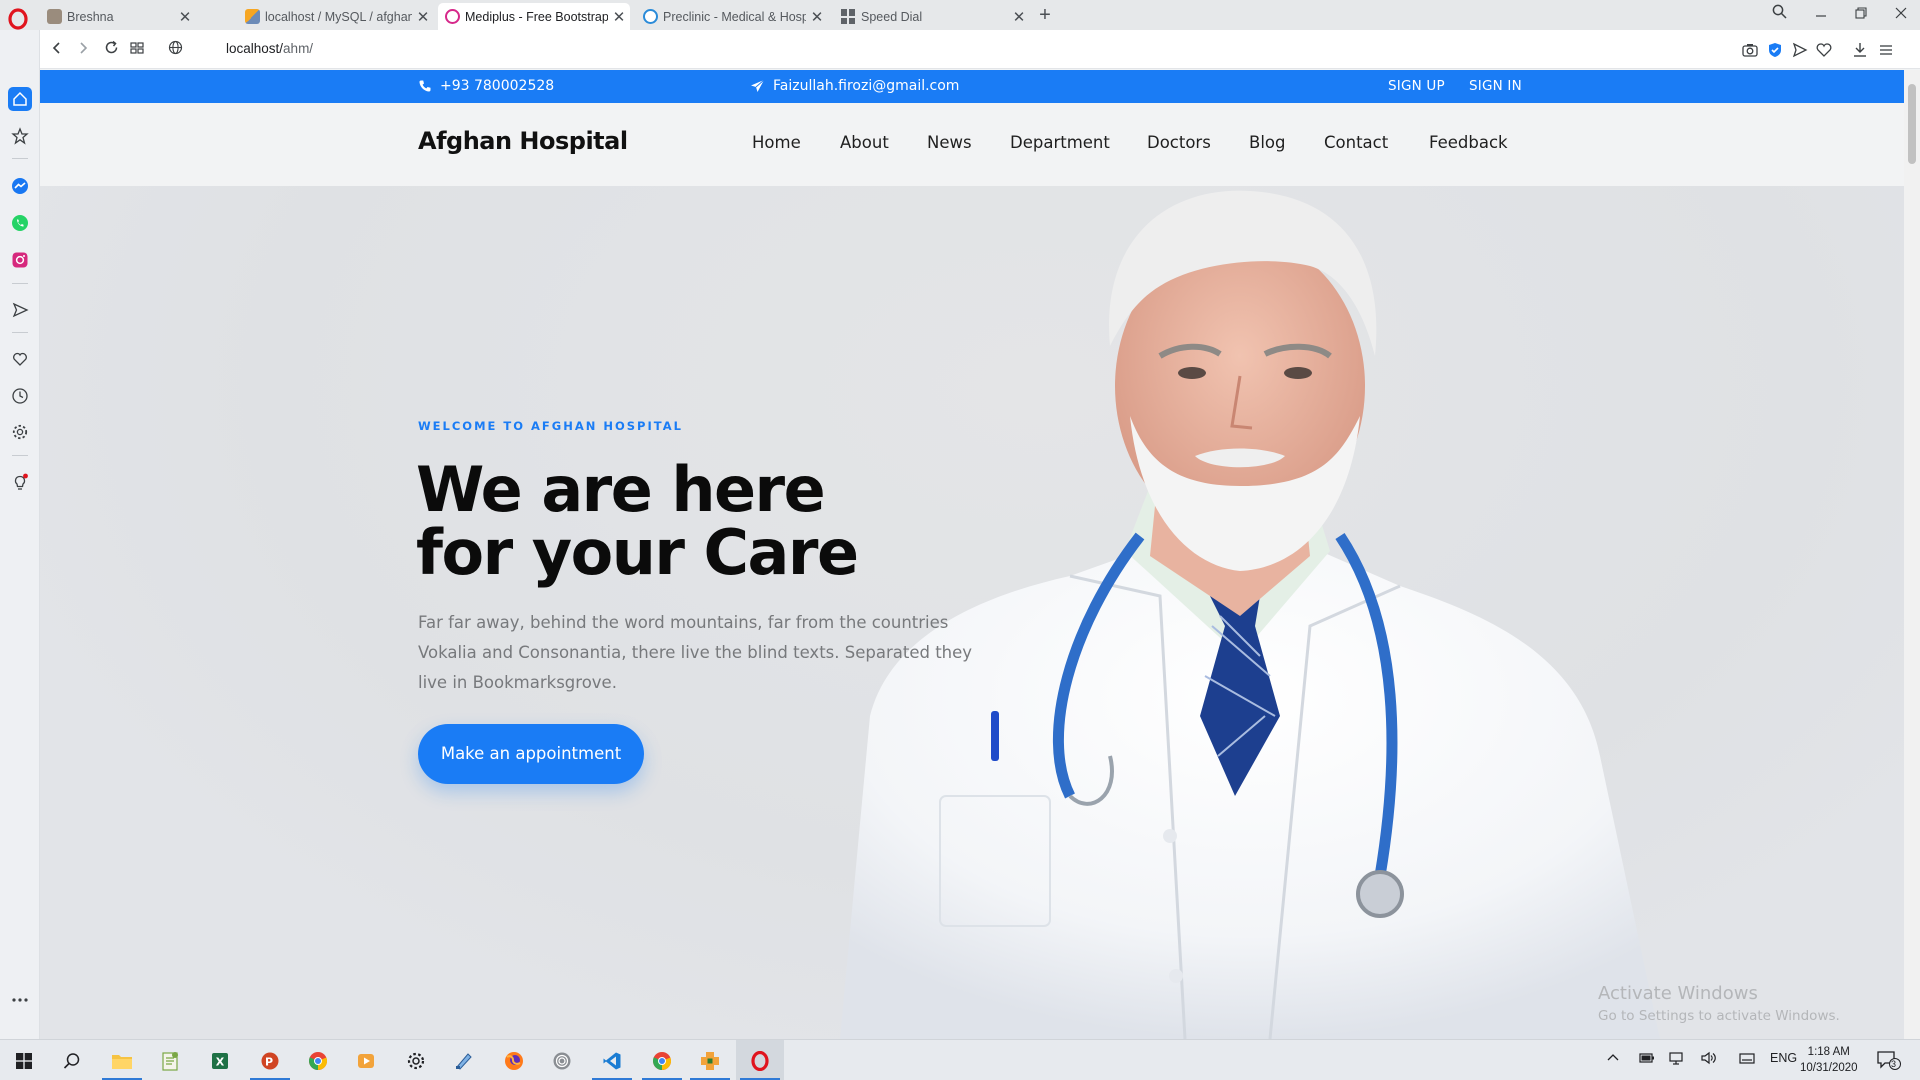 The width and height of the screenshot is (1920, 1080). What do you see at coordinates (1750, 50) in the screenshot?
I see `snapshot-camera-icon` at bounding box center [1750, 50].